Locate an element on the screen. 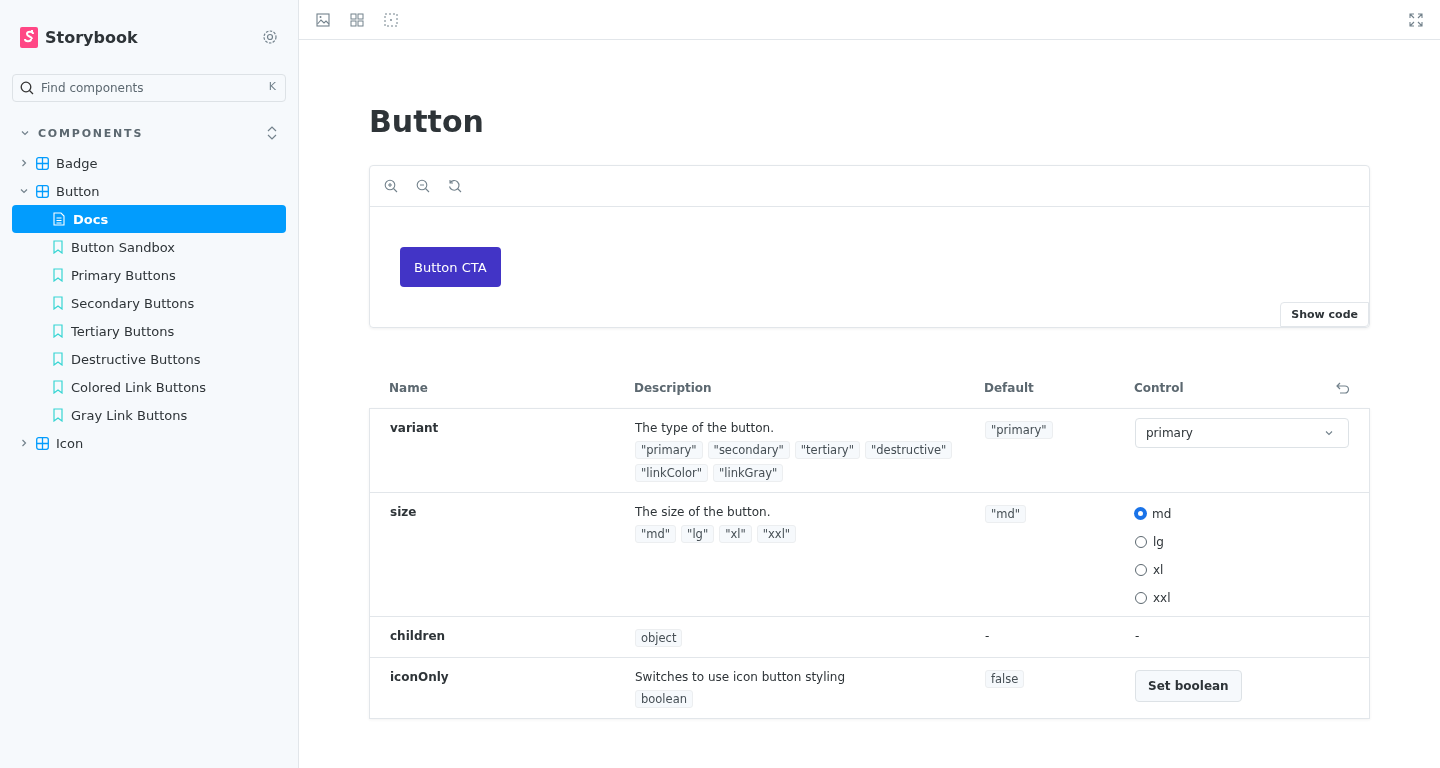 Image resolution: width=1440 pixels, height=768 pixels. type-tag: boolean is located at coordinates (664, 699).